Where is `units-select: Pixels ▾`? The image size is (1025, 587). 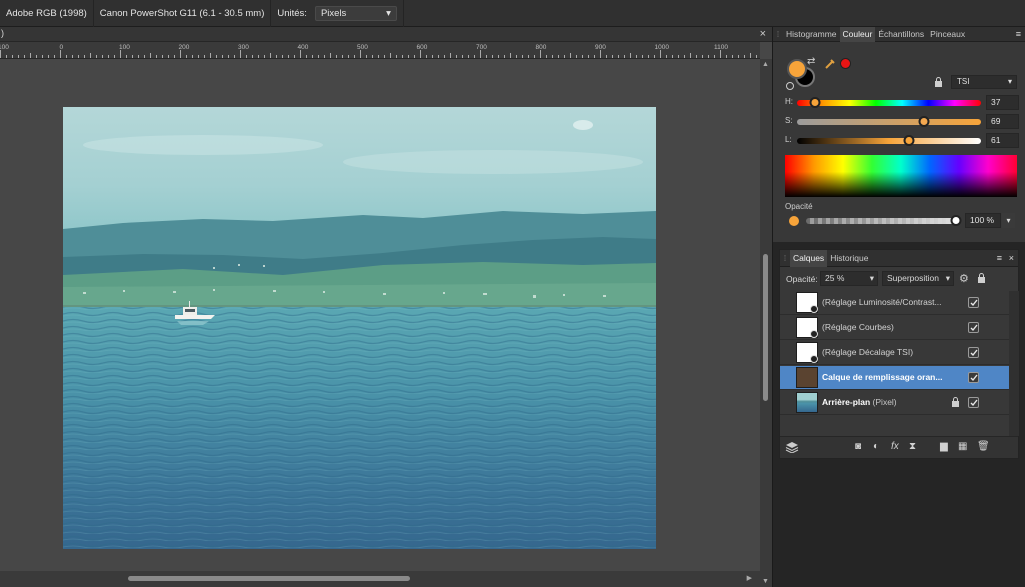 units-select: Pixels ▾ is located at coordinates (355, 13).